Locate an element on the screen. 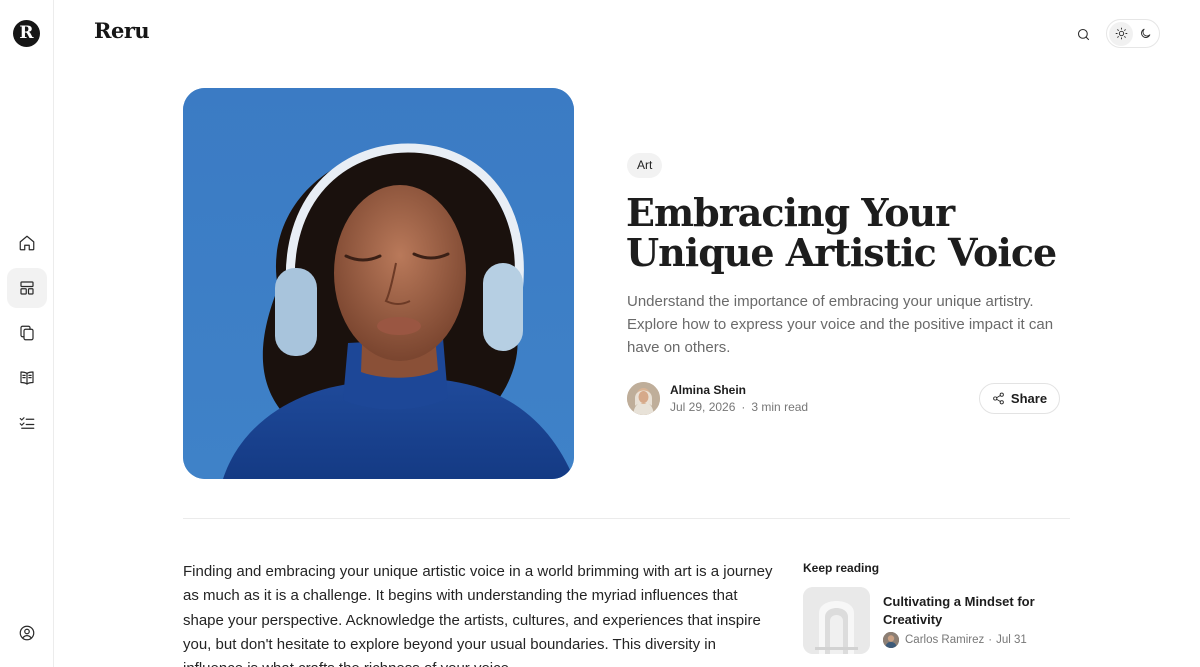 This screenshot has height=667, width=1200. sidebar-item-layout is located at coordinates (27, 288).